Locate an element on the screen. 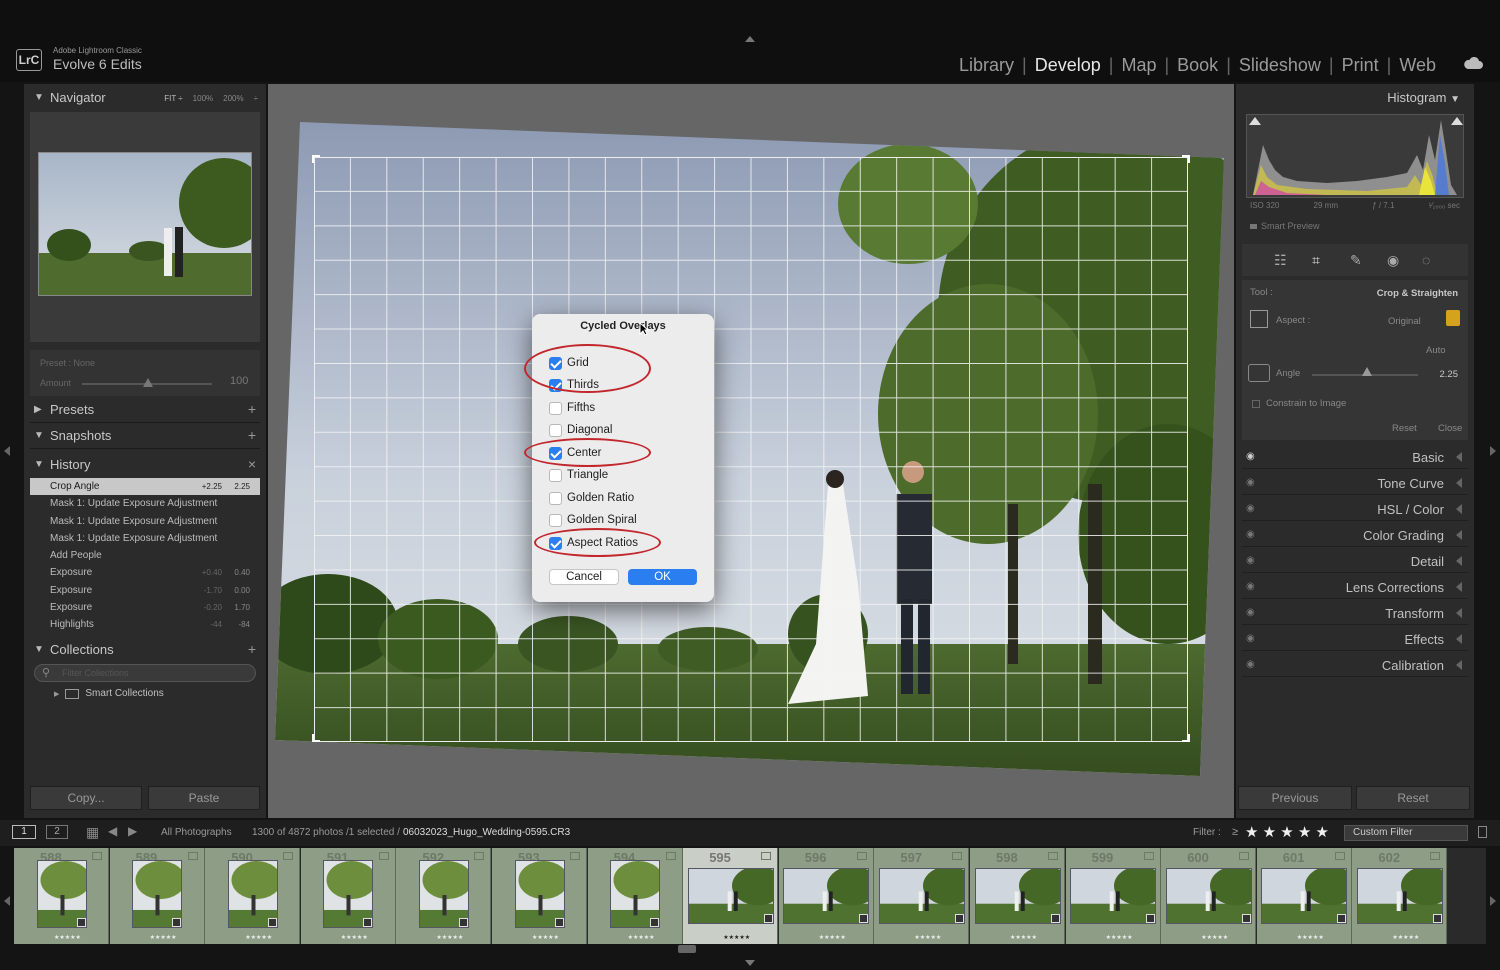 Image resolution: width=1500 pixels, height=970 pixels. section-header: ◉ Lens Corrections is located at coordinates (1355, 587).